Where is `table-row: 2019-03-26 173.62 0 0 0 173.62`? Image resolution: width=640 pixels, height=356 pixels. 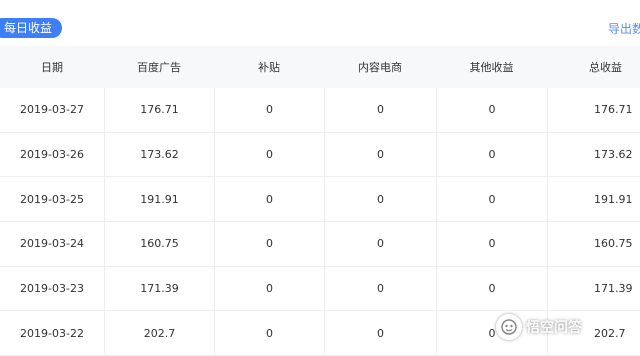 table-row: 2019-03-26 173.62 0 0 0 173.62 is located at coordinates (320, 155).